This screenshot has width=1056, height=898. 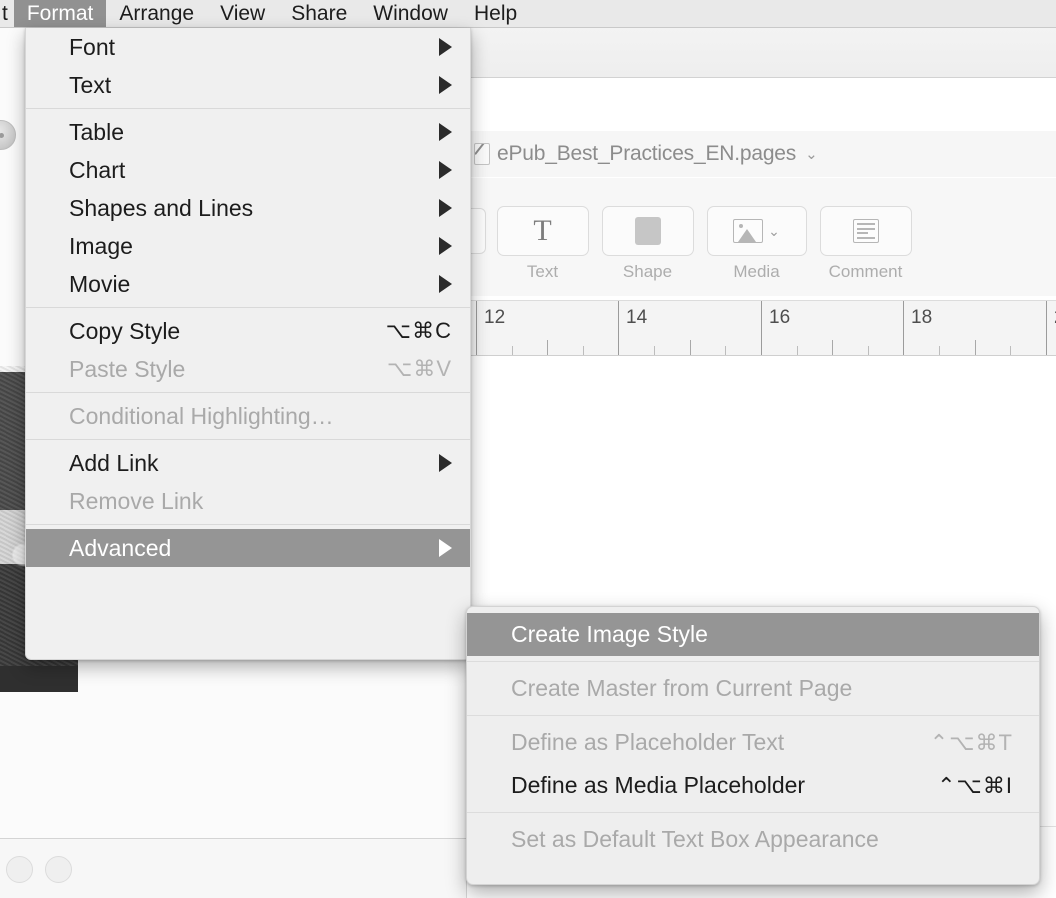 I want to click on toolbar-buttons: T Text Shape ⌄ Media Comment, so click(x=704, y=244).